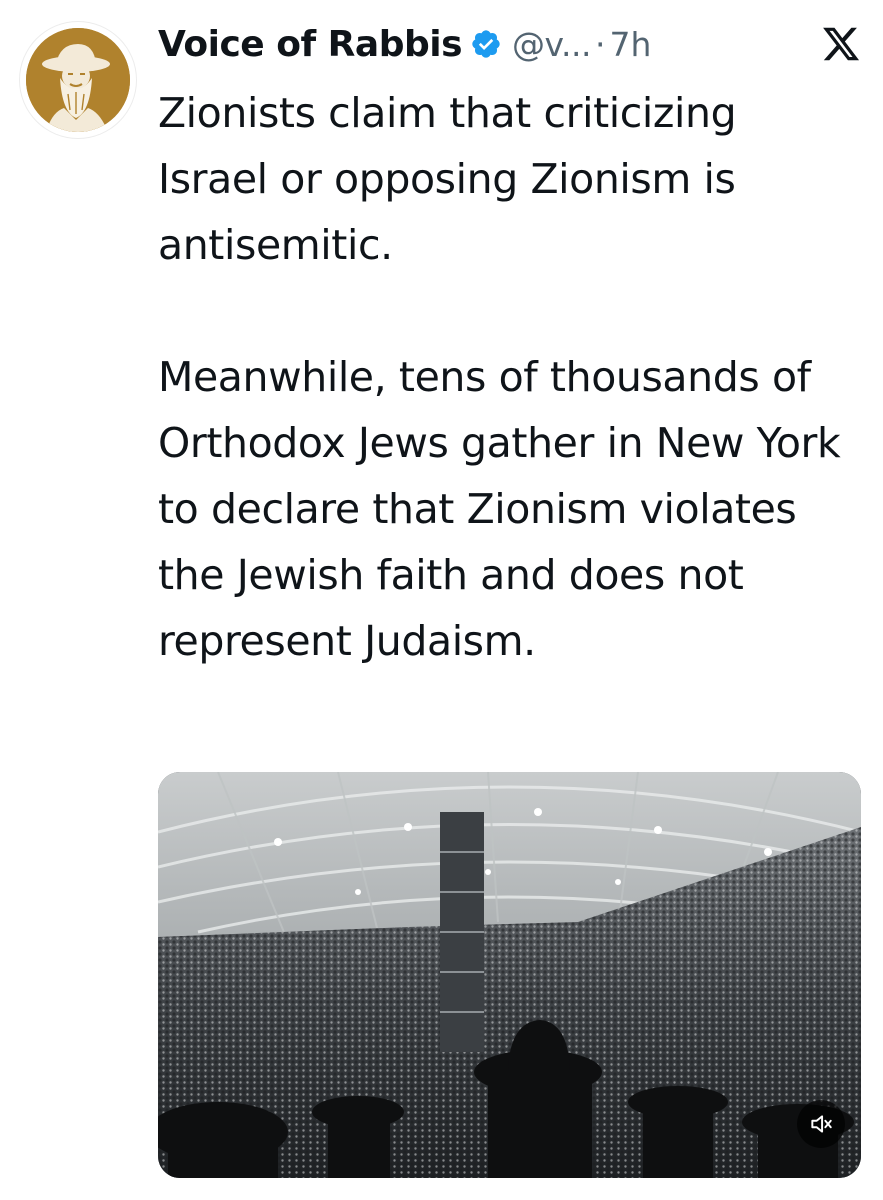 The width and height of the screenshot is (883, 1200). What do you see at coordinates (509, 44) in the screenshot?
I see `tweet-header: Voice of Rabbis @v... · 7h` at bounding box center [509, 44].